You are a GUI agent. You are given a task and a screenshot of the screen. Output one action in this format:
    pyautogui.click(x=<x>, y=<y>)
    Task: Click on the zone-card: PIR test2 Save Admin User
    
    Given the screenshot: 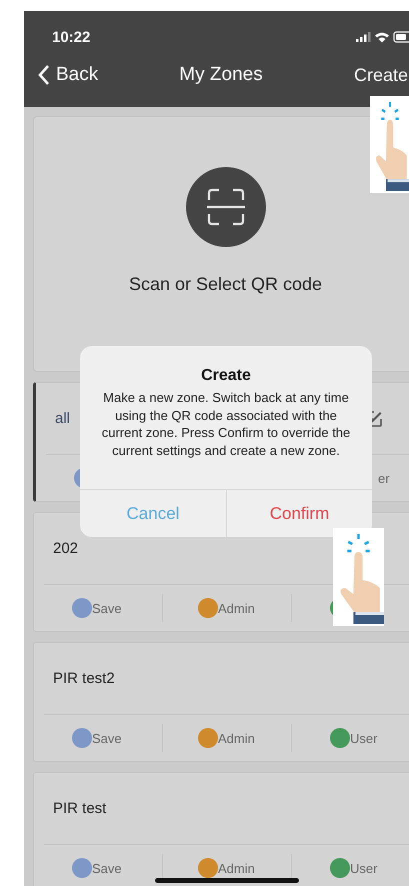 What is the action you would take?
    pyautogui.click(x=221, y=702)
    